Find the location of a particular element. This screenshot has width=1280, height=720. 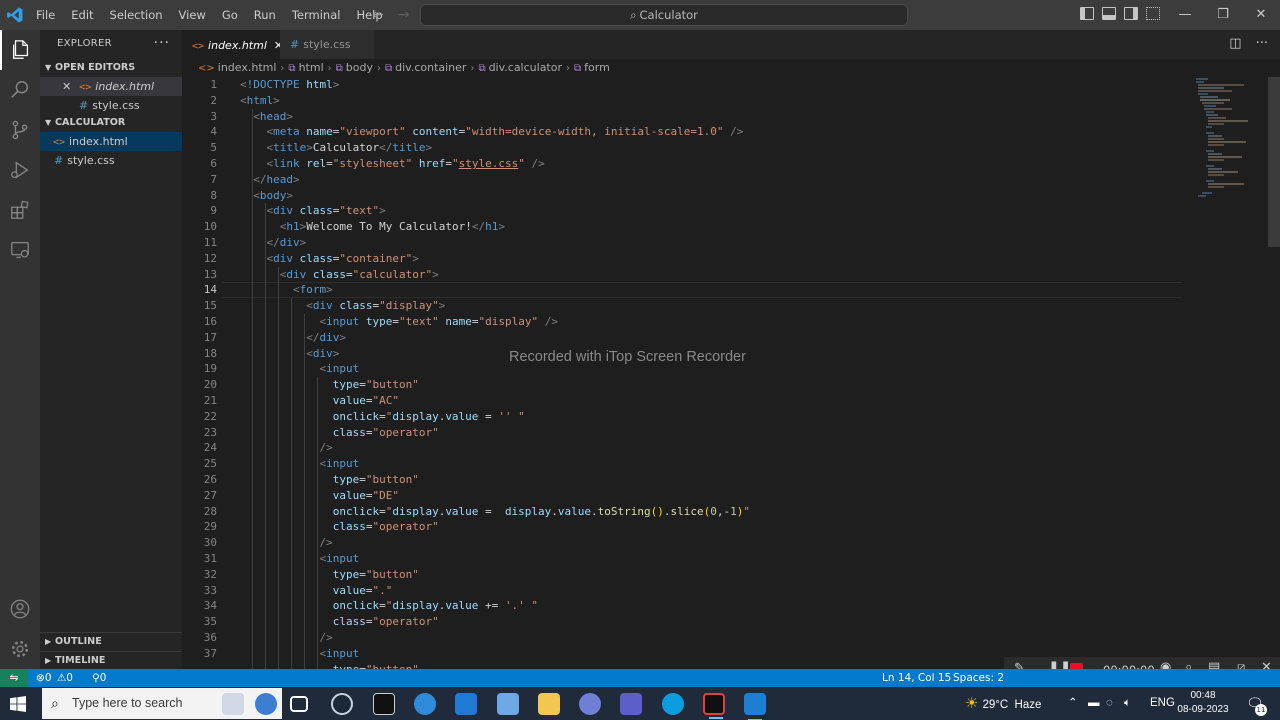

file-explorer-icon is located at coordinates (549, 704).